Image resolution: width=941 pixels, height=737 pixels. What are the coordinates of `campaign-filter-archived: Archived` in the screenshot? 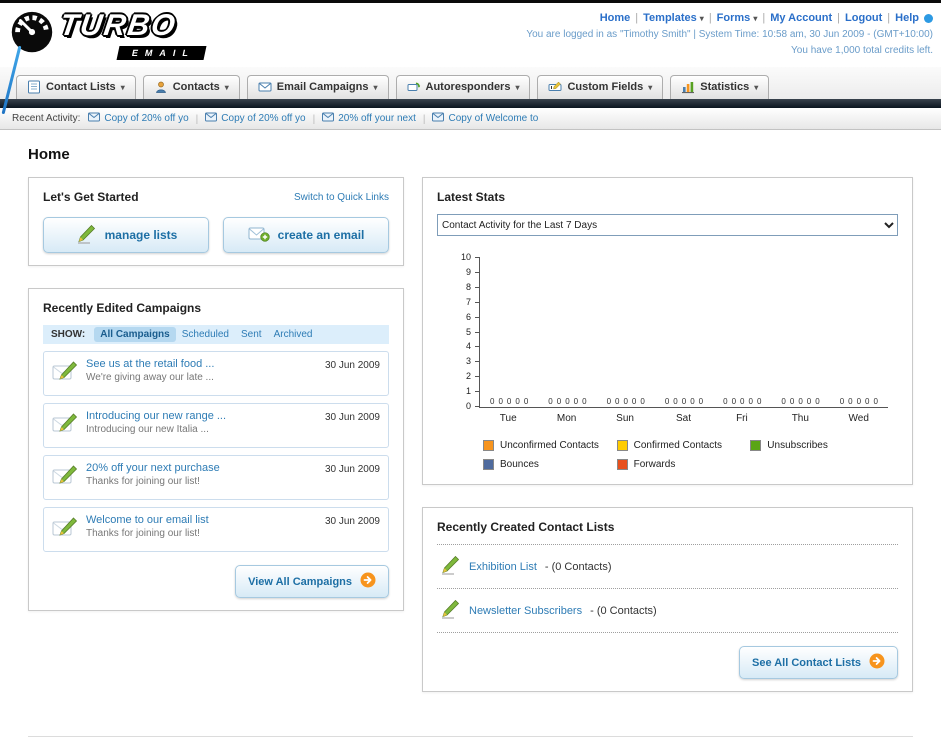 It's located at (293, 334).